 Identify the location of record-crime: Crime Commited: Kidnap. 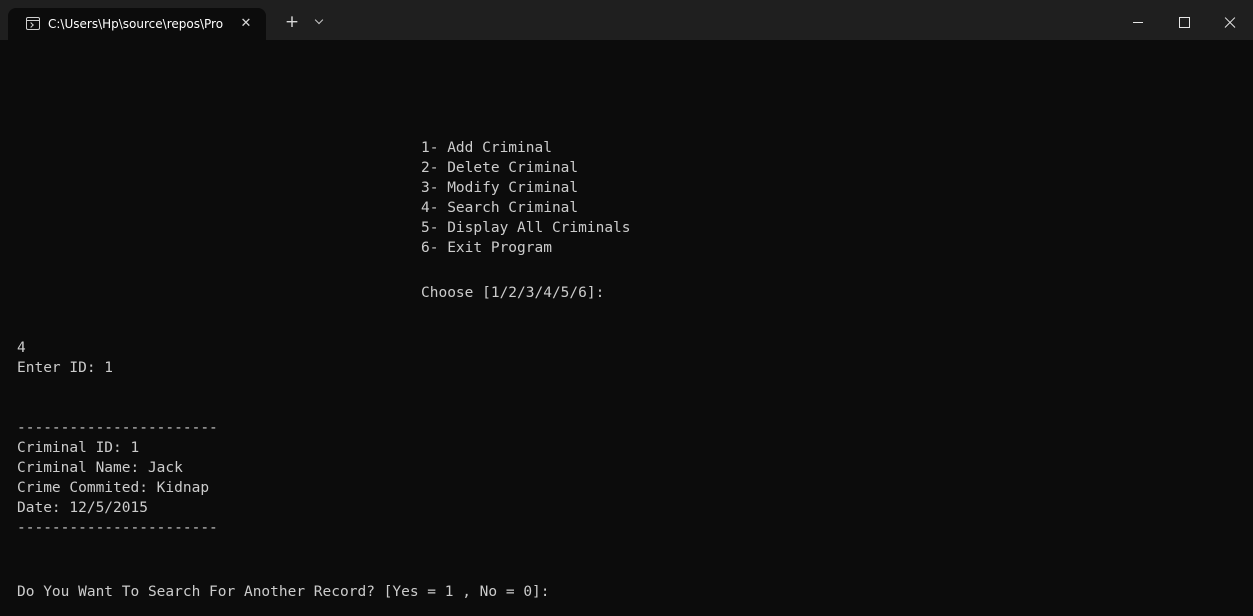
(113, 488).